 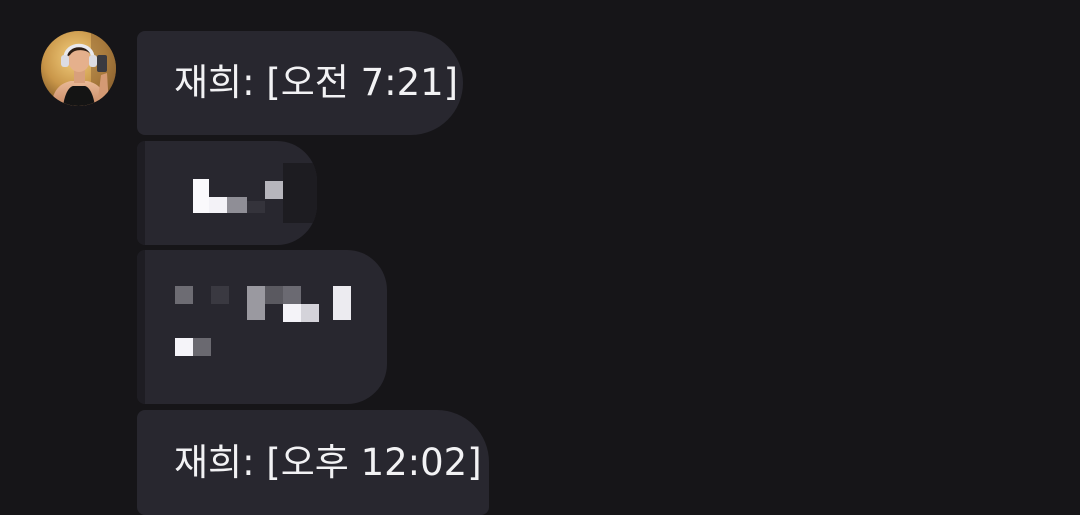 What do you see at coordinates (328, 462) in the screenshot?
I see `message-text: 재희: [오후 12:02]` at bounding box center [328, 462].